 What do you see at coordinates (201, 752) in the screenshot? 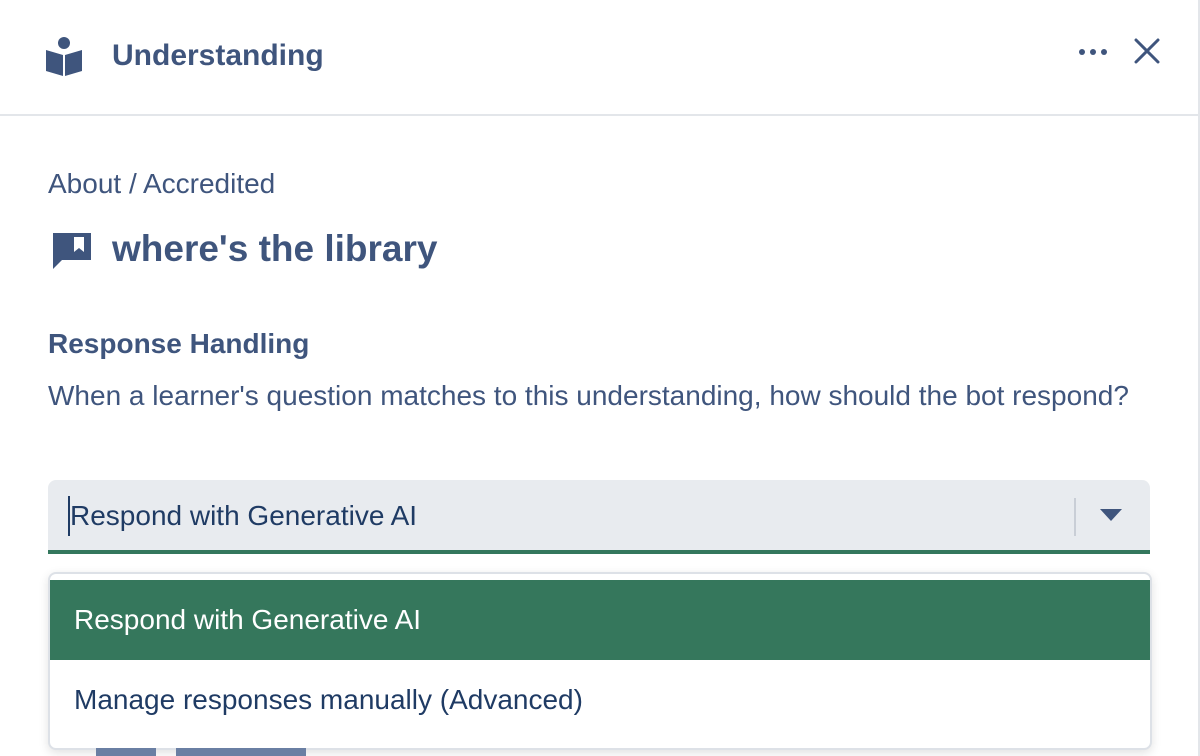
I see `obscured-content` at bounding box center [201, 752].